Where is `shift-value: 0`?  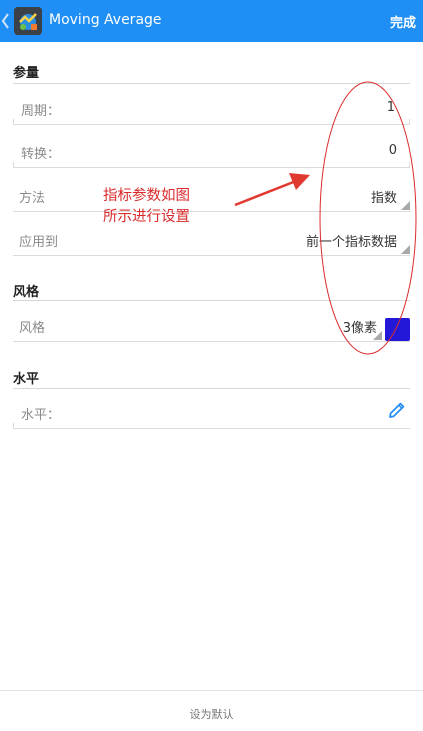
shift-value: 0 is located at coordinates (393, 150).